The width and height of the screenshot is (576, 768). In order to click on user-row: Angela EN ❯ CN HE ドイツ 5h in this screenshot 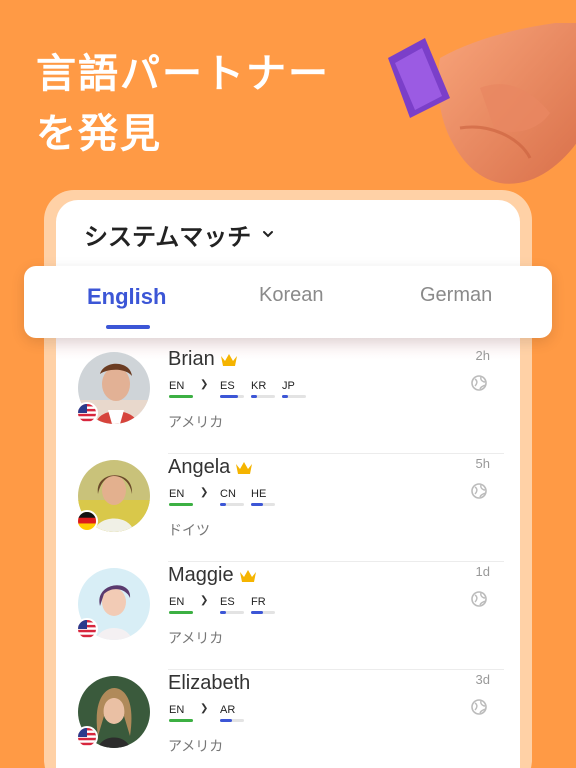, I will do `click(288, 508)`.